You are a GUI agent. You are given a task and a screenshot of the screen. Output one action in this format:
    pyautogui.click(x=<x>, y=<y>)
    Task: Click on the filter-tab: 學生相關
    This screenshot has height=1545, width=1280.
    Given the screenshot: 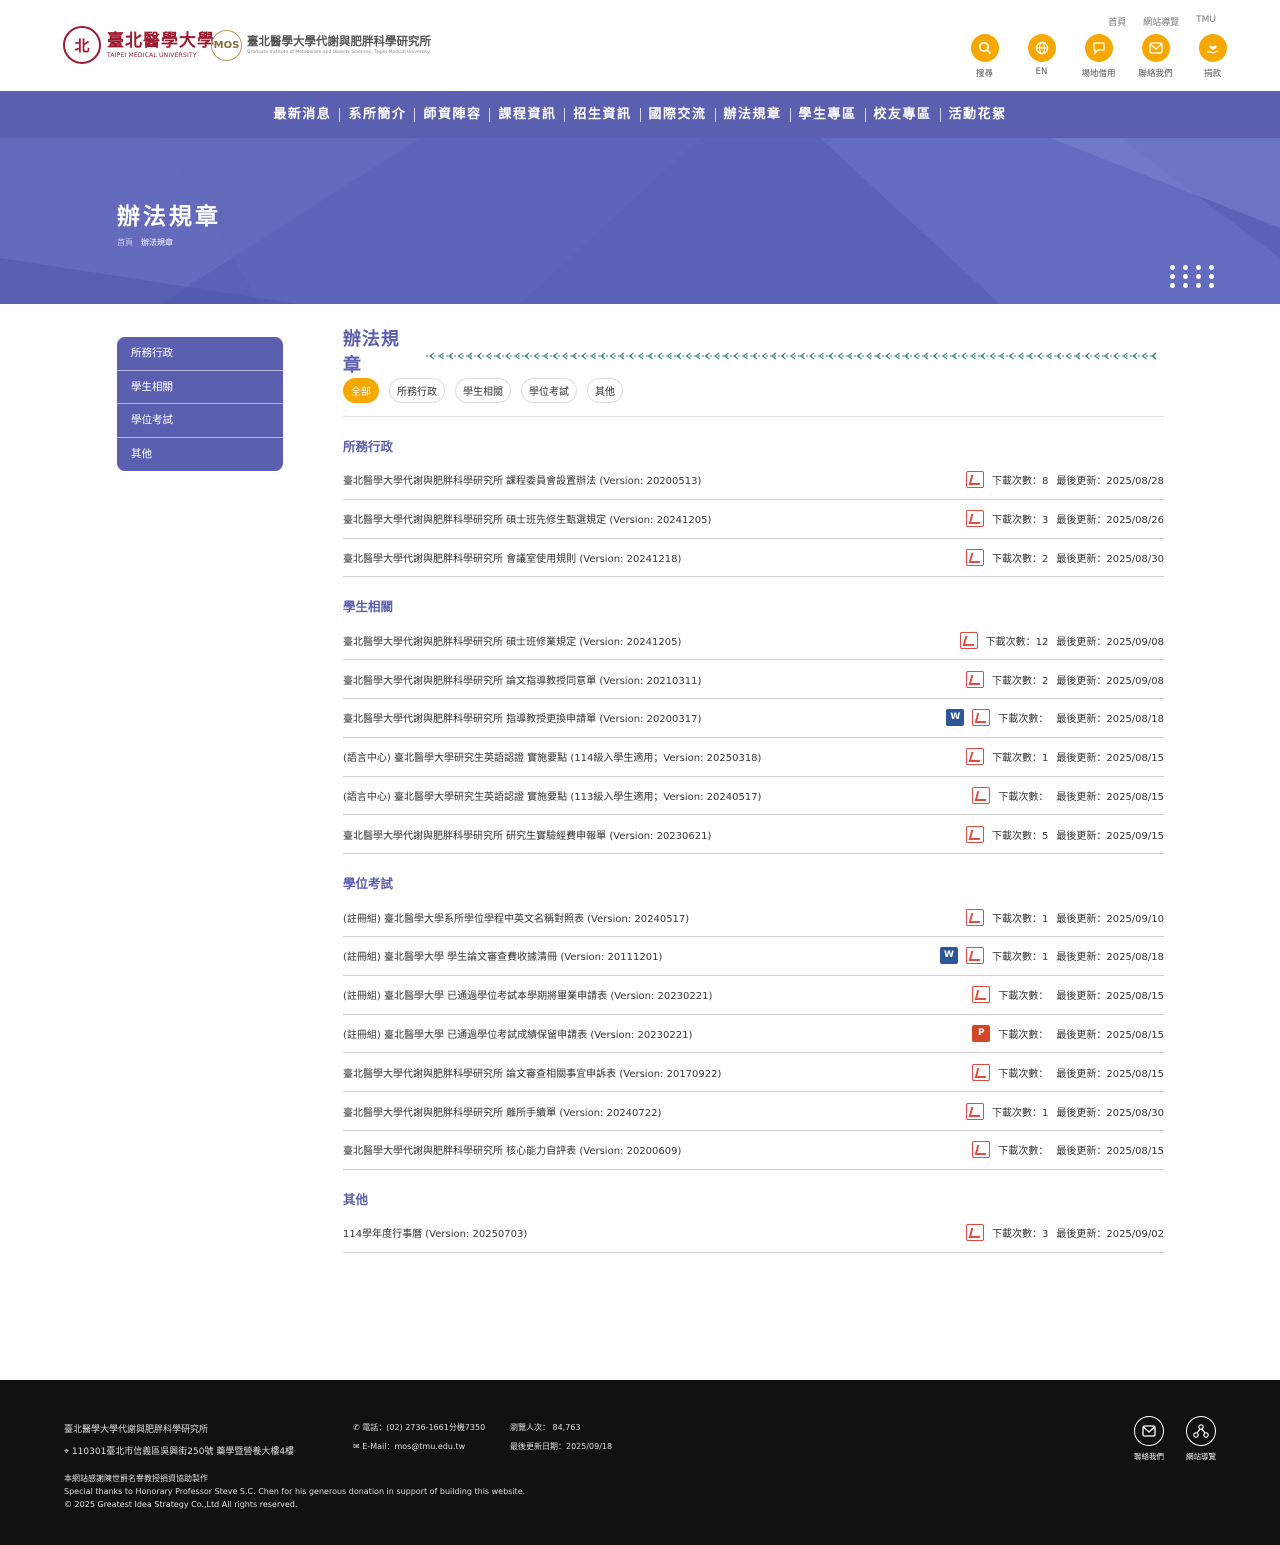 What is the action you would take?
    pyautogui.click(x=483, y=390)
    